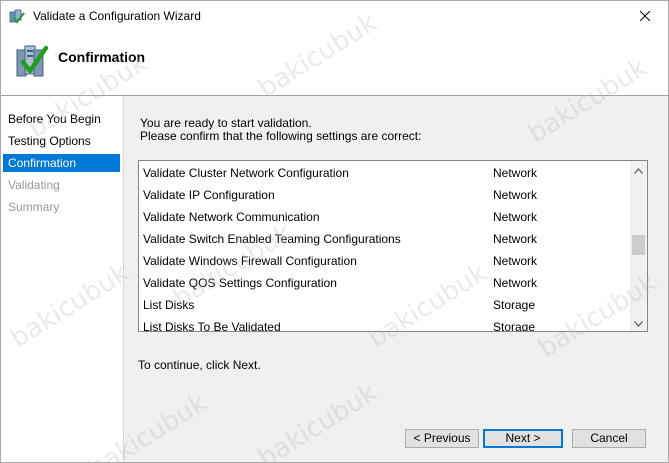  What do you see at coordinates (34, 207) in the screenshot?
I see `nav-step-summary: Summary` at bounding box center [34, 207].